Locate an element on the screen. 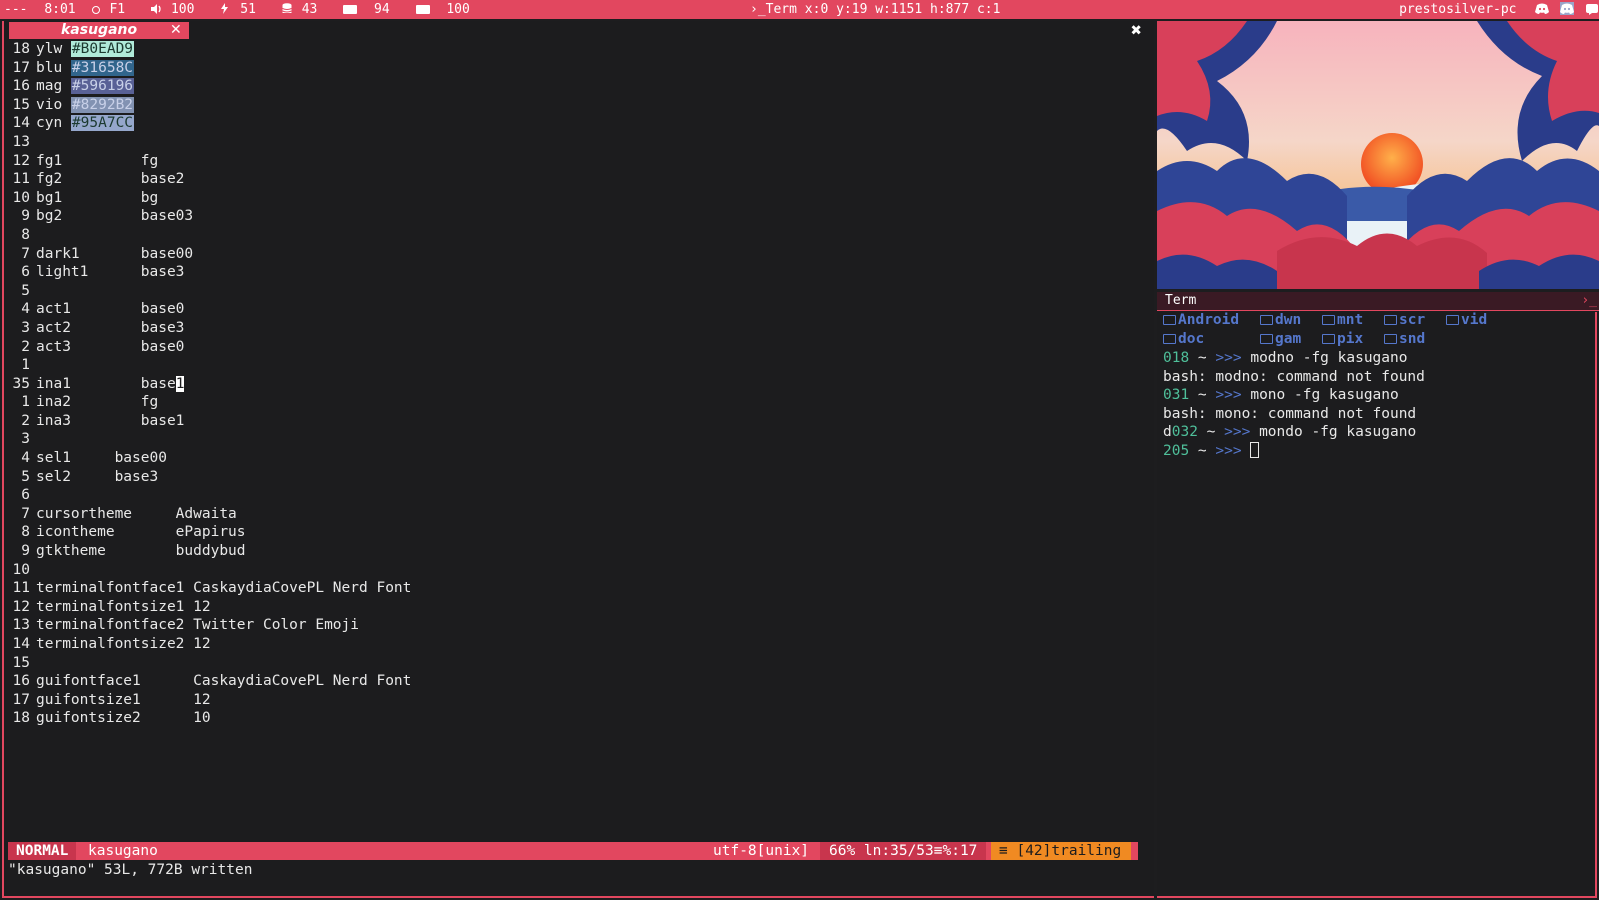 The image size is (1599, 900). editor-line: 16 mag #596196 is located at coordinates (573, 86).